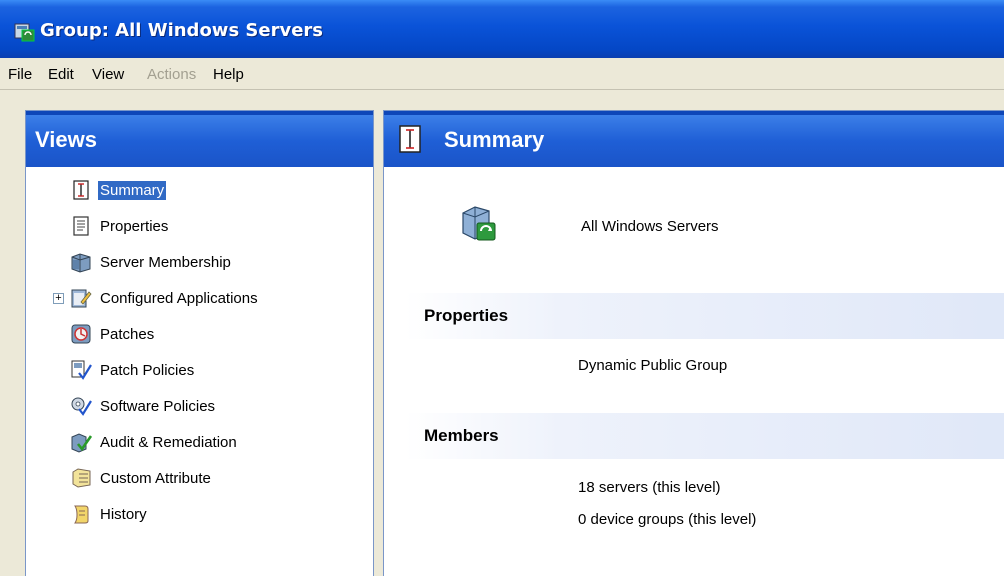 The image size is (1004, 576). What do you see at coordinates (81, 190) in the screenshot?
I see `summary-icon` at bounding box center [81, 190].